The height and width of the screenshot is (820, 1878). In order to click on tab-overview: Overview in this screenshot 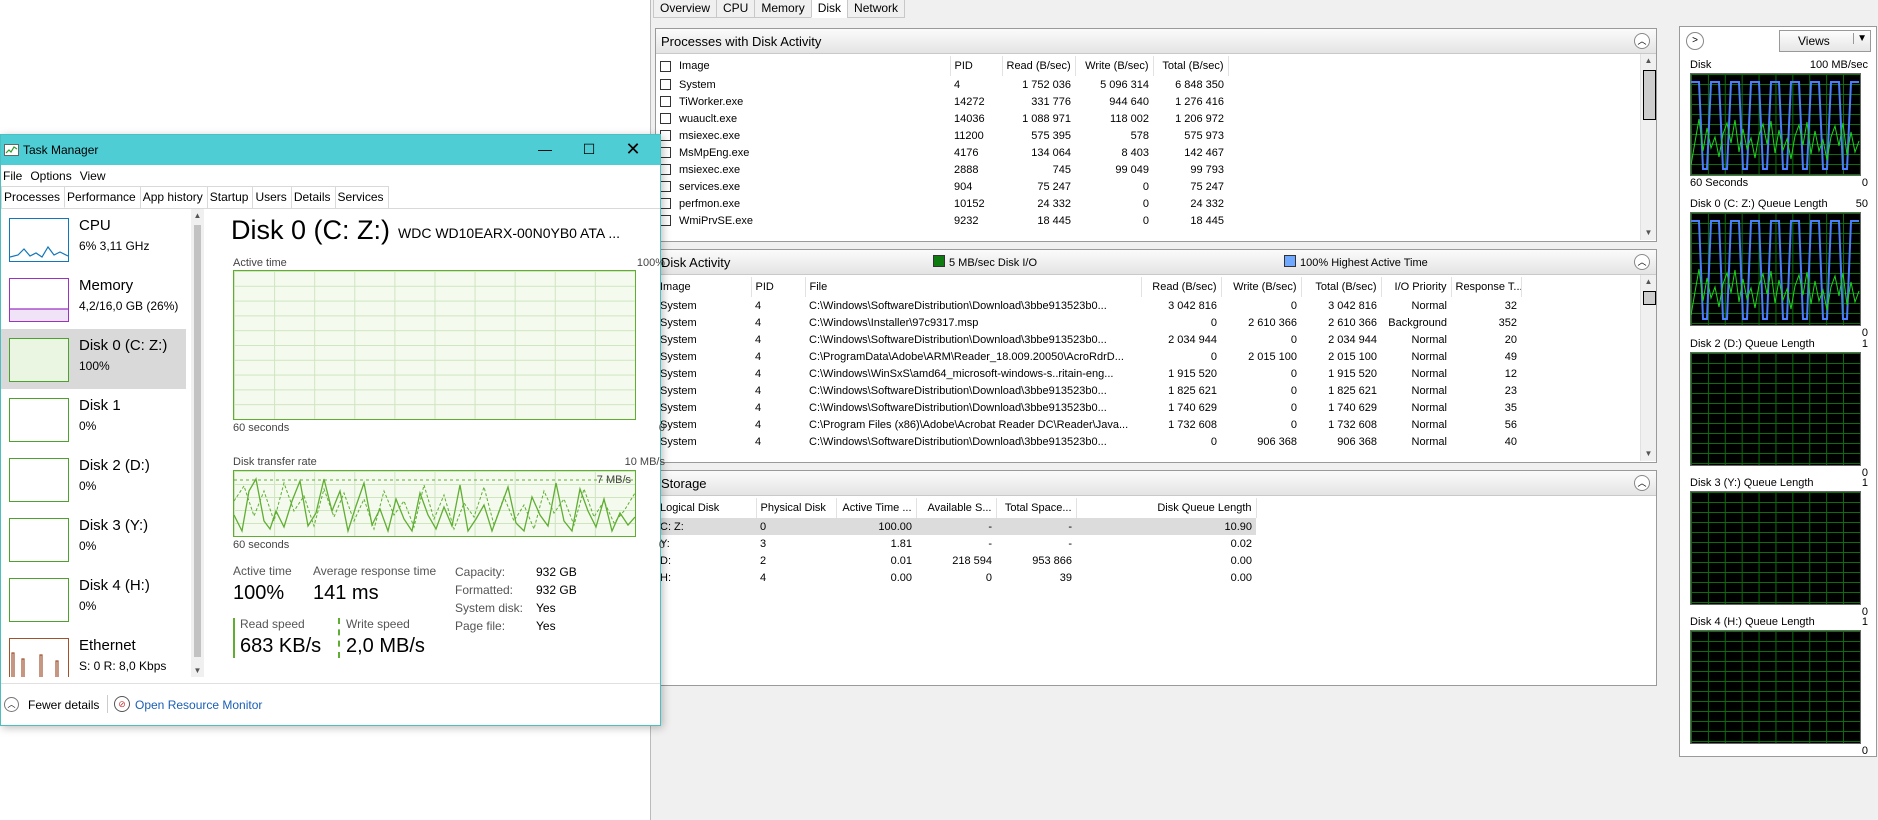, I will do `click(685, 9)`.